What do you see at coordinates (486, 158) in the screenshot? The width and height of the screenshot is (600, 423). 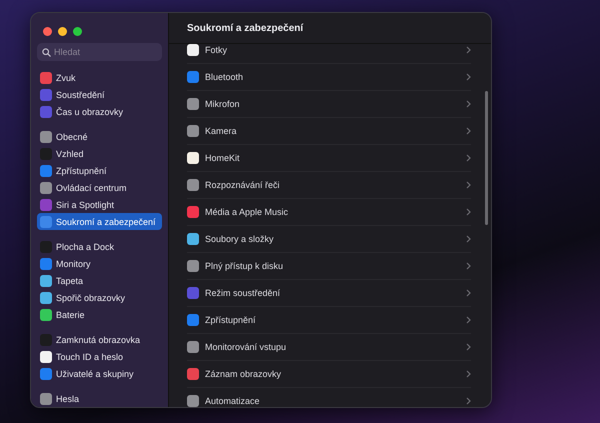 I see `scrollbar-thumb` at bounding box center [486, 158].